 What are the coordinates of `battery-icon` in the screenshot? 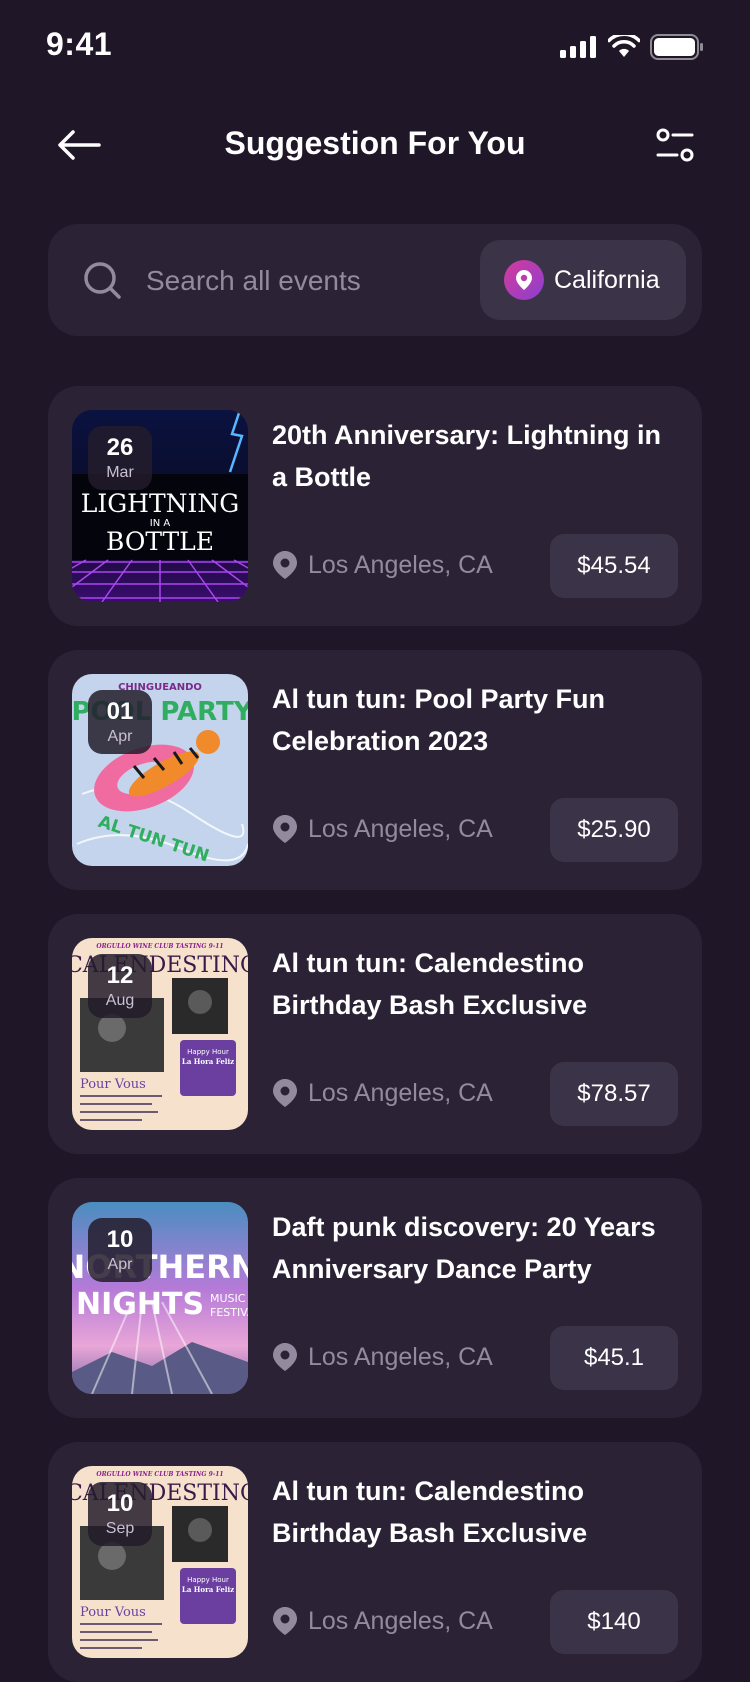 It's located at (676, 47).